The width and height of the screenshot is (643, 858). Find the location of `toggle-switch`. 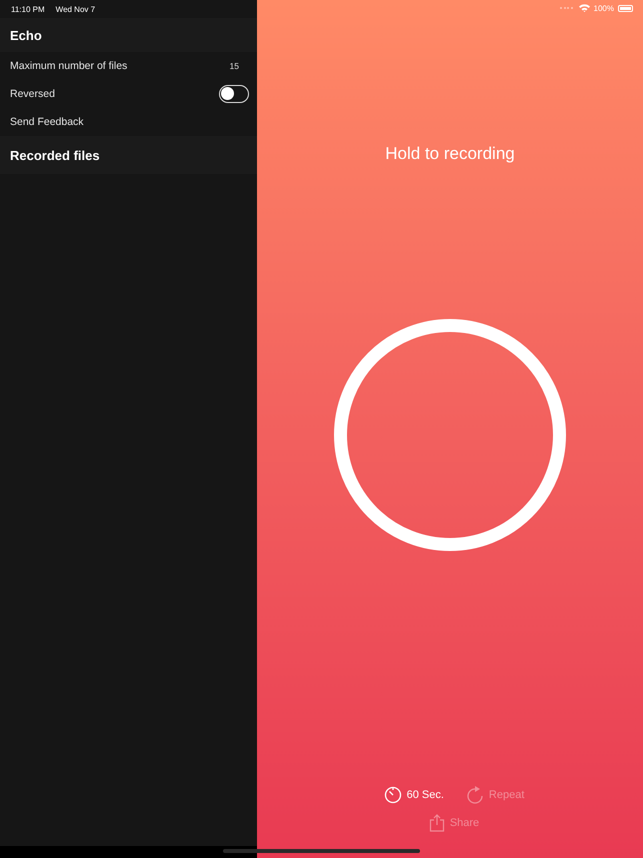

toggle-switch is located at coordinates (234, 94).